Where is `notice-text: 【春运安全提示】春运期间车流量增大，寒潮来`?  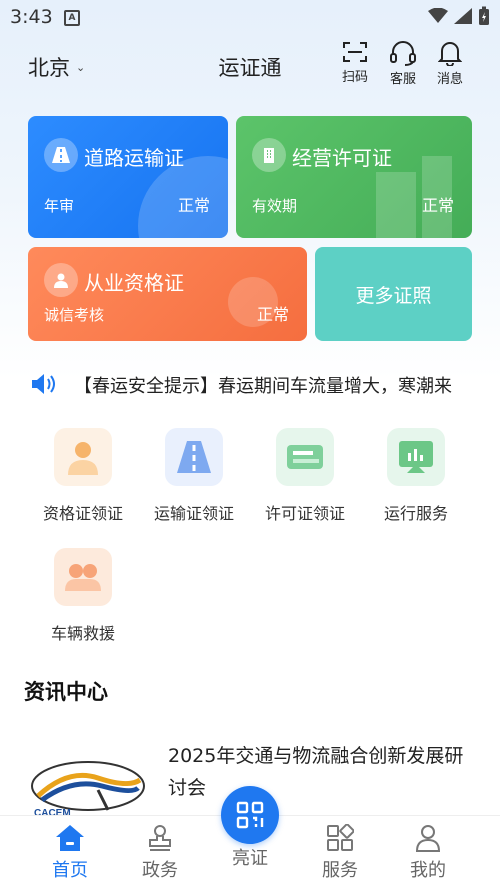 notice-text: 【春运安全提示】春运期间车流量增大，寒潮来 is located at coordinates (263, 386).